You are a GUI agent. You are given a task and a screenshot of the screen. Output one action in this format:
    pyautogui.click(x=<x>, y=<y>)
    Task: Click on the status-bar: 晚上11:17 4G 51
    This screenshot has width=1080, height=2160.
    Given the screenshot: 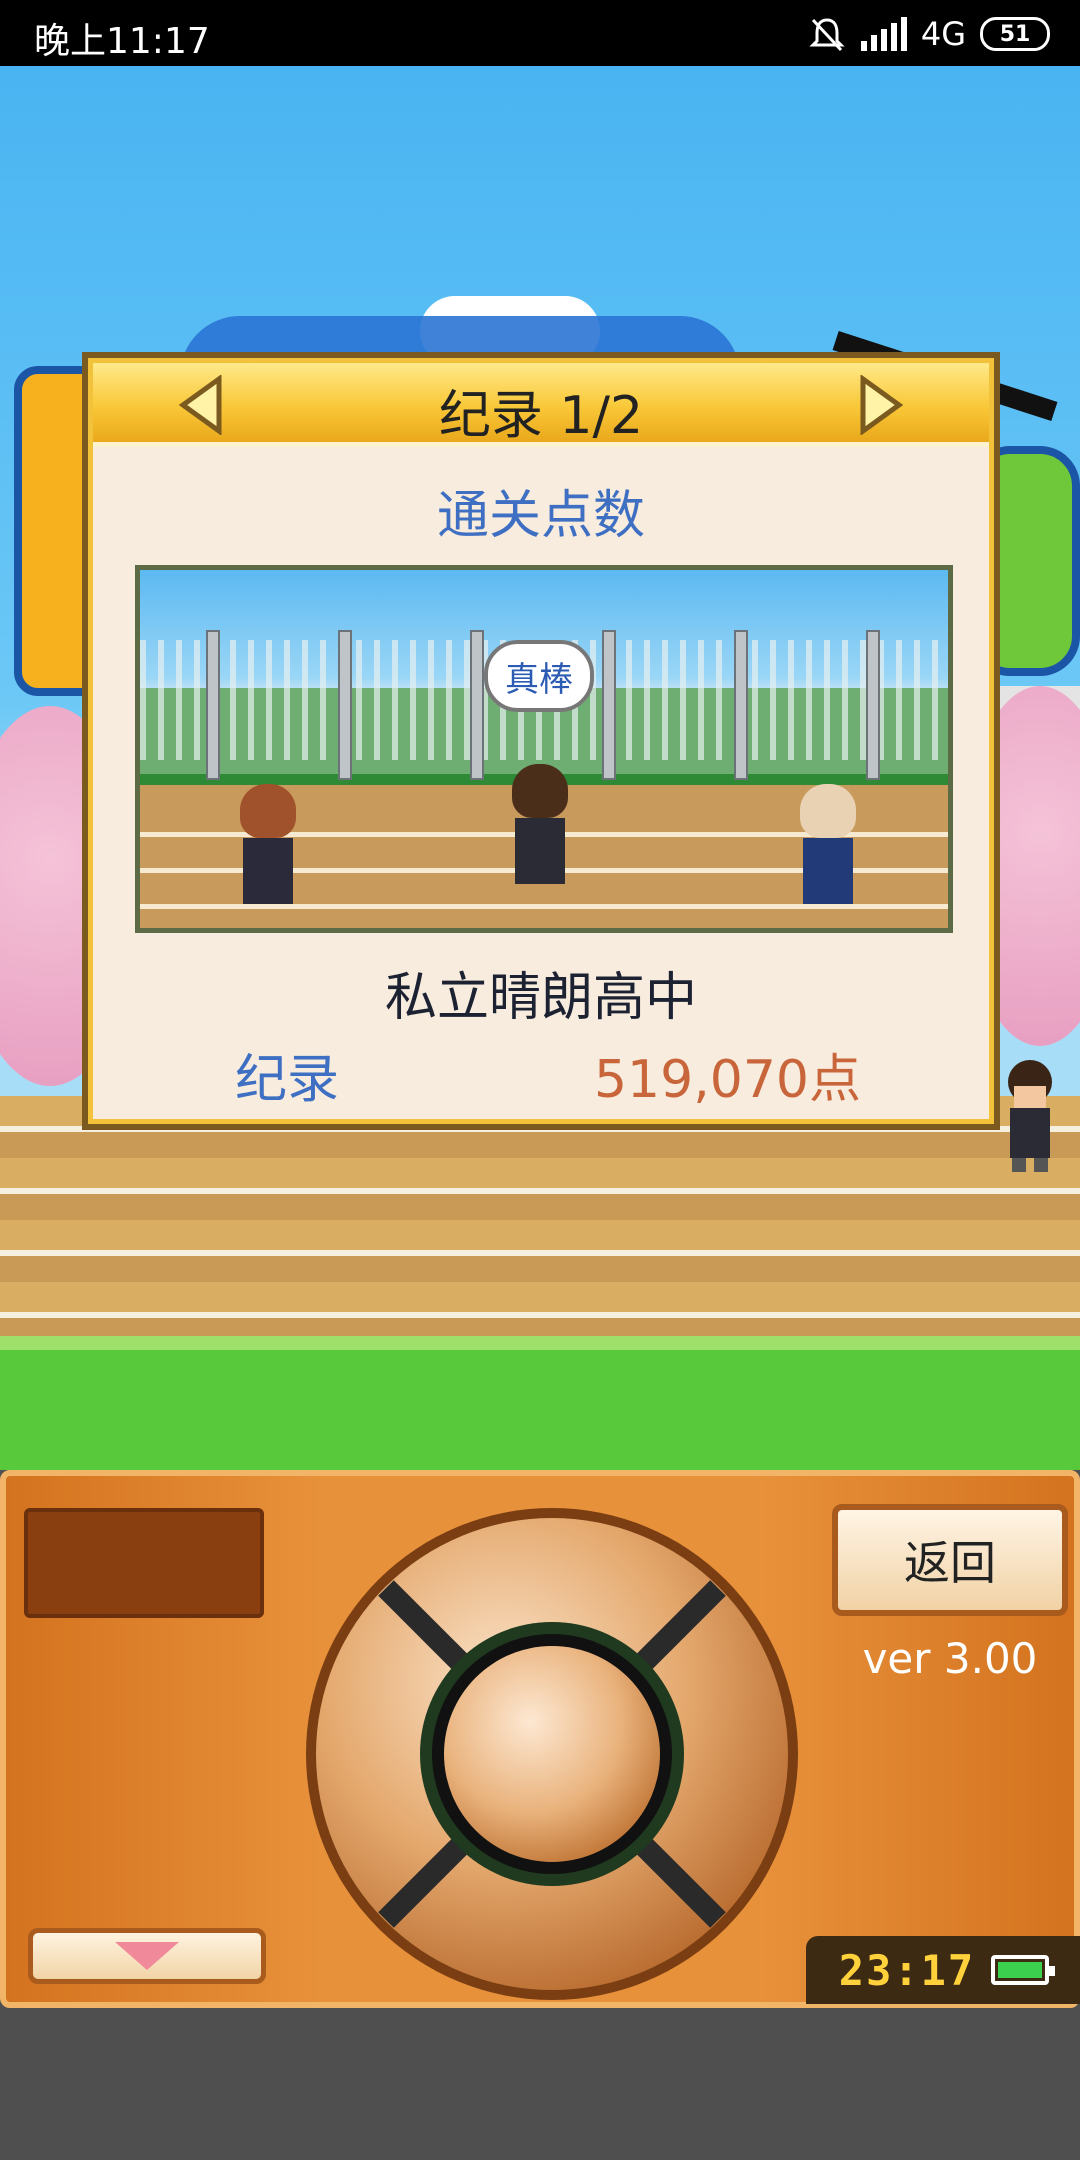 What is the action you would take?
    pyautogui.click(x=540, y=33)
    